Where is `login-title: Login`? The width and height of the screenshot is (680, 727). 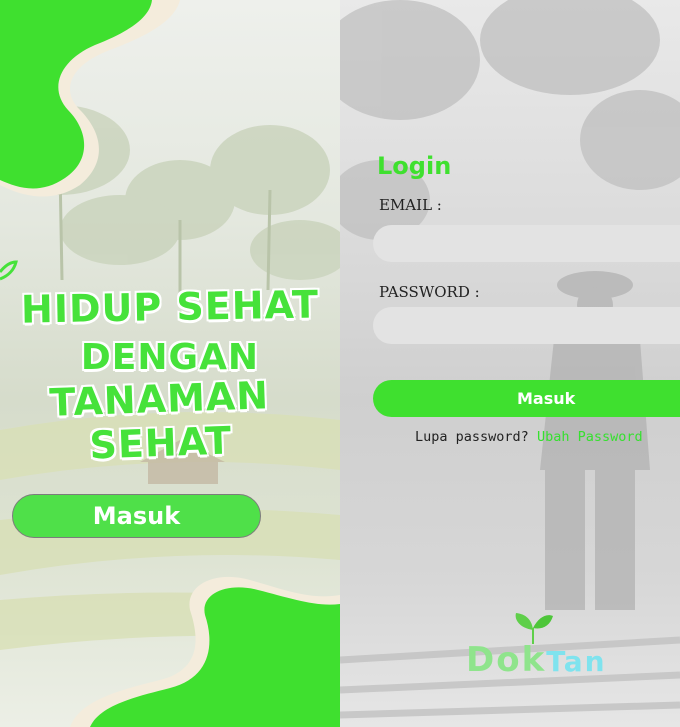
login-title: Login is located at coordinates (414, 166).